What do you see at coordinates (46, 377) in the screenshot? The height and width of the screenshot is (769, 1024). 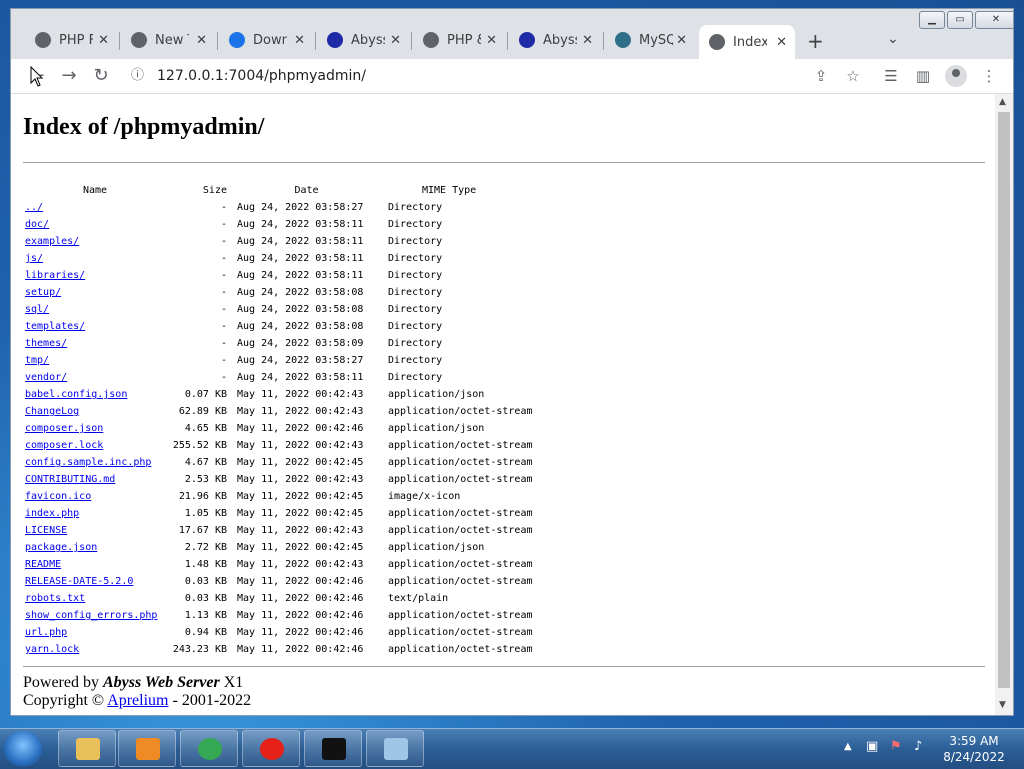 I see `file-link: vendor/` at bounding box center [46, 377].